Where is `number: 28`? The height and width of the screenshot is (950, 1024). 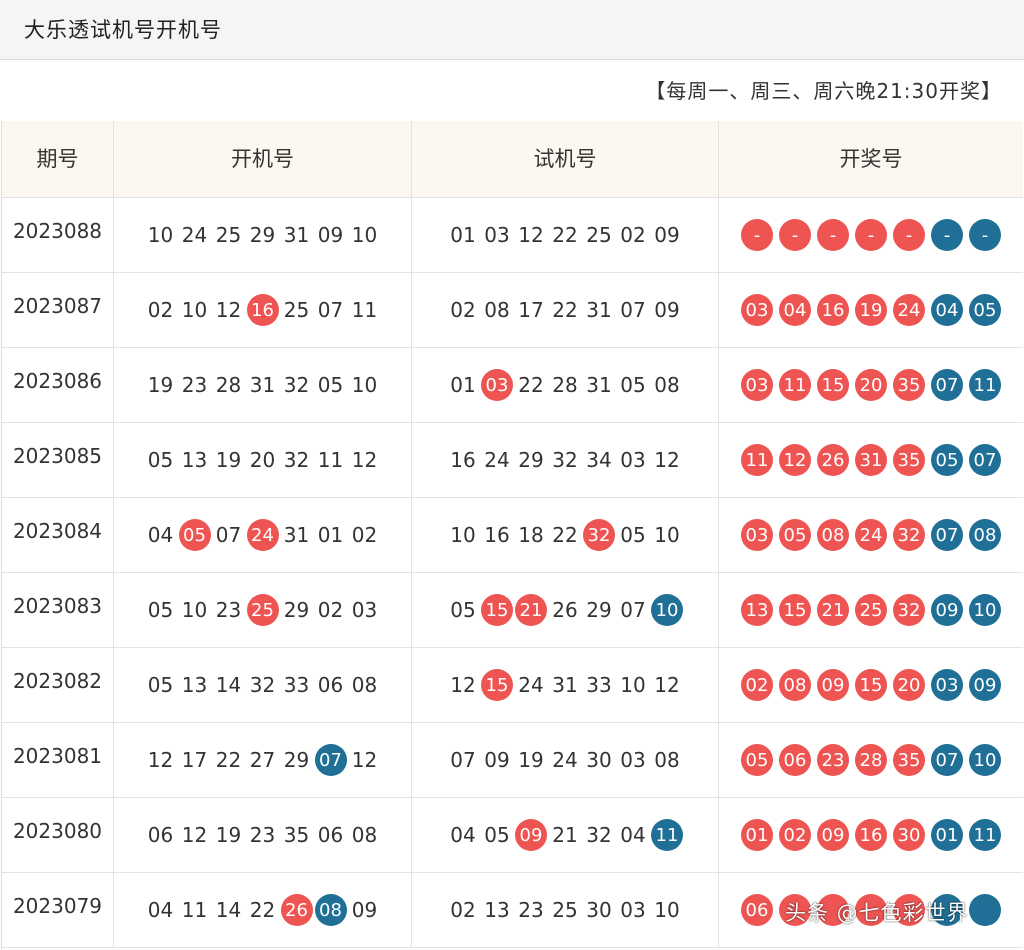 number: 28 is located at coordinates (565, 385).